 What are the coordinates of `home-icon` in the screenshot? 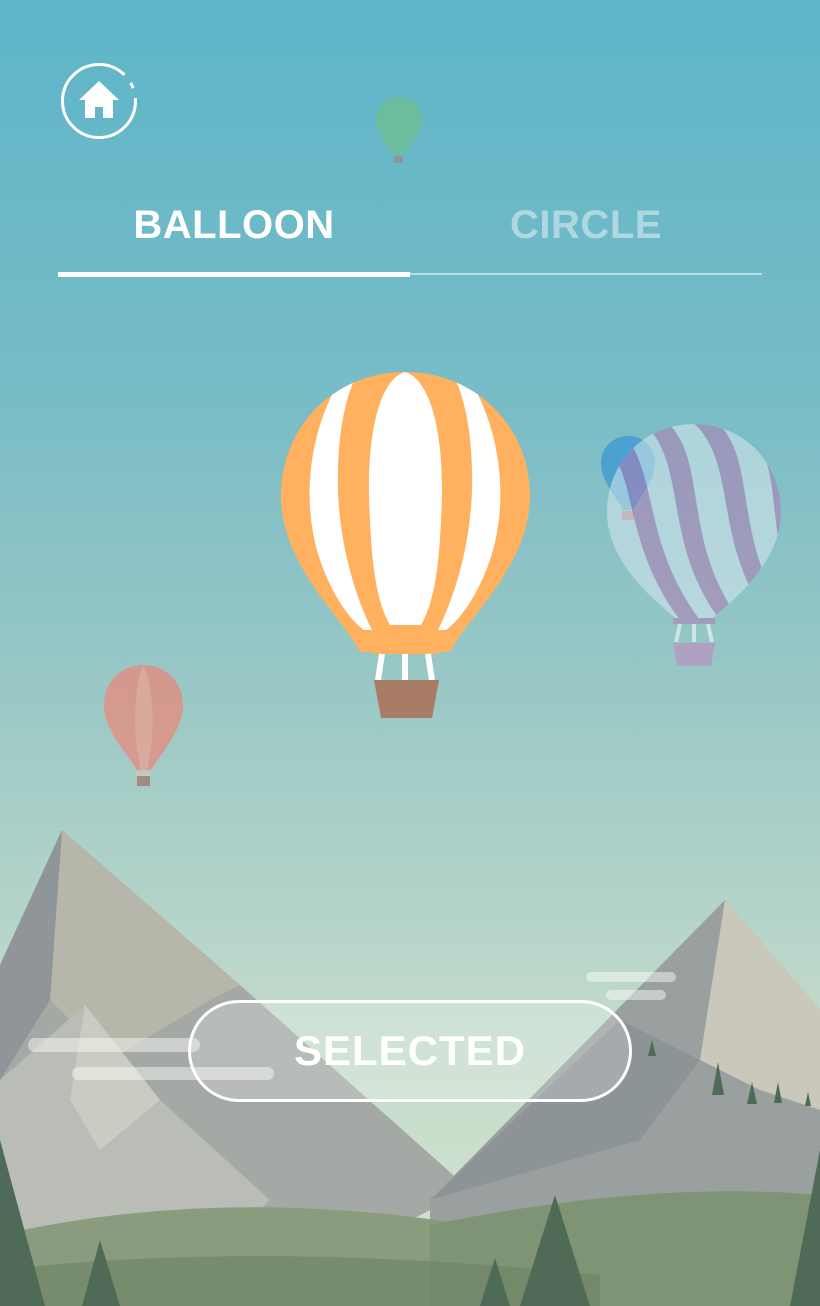 It's located at (99, 101).